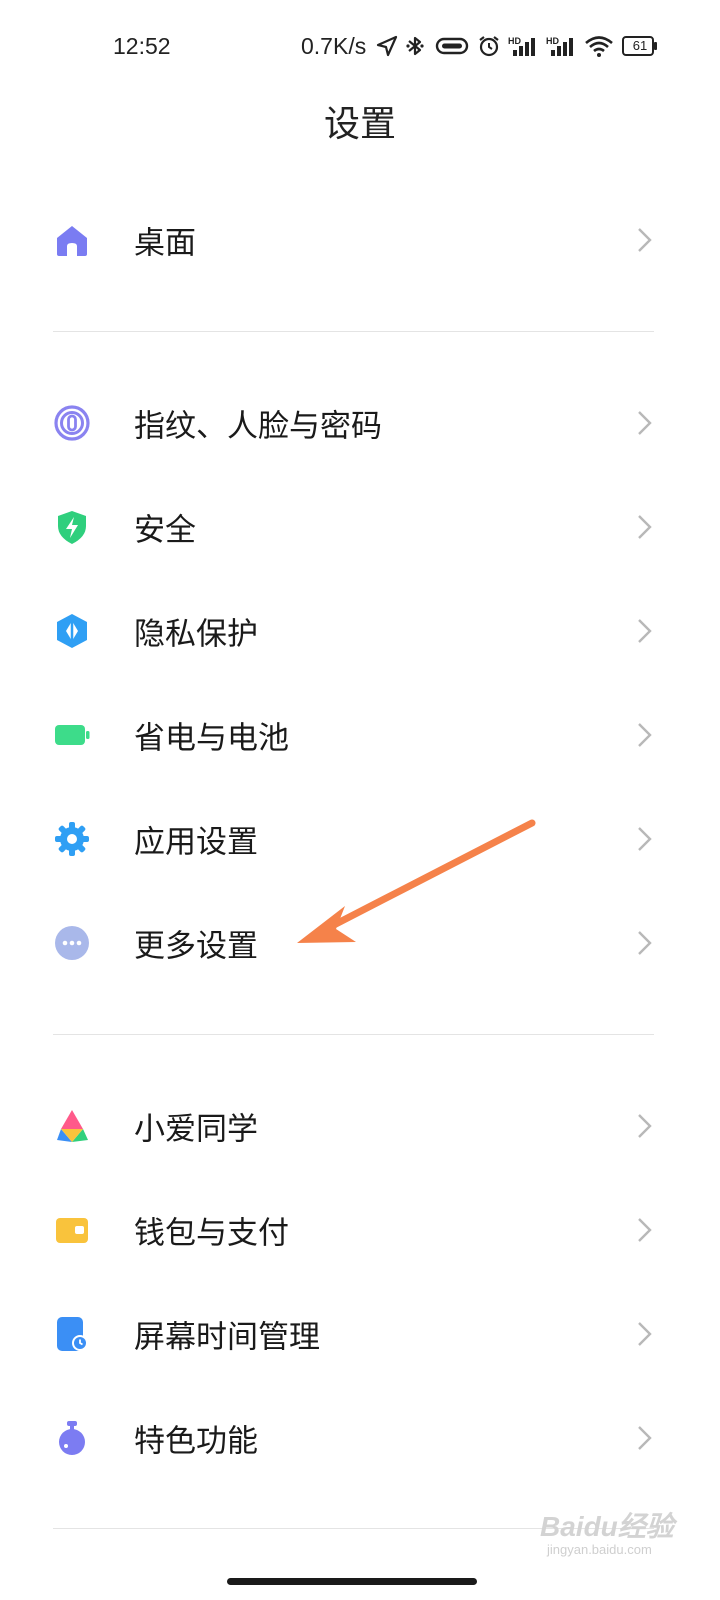 The image size is (720, 1600). I want to click on watermark-logo: Baidu经验, so click(607, 1526).